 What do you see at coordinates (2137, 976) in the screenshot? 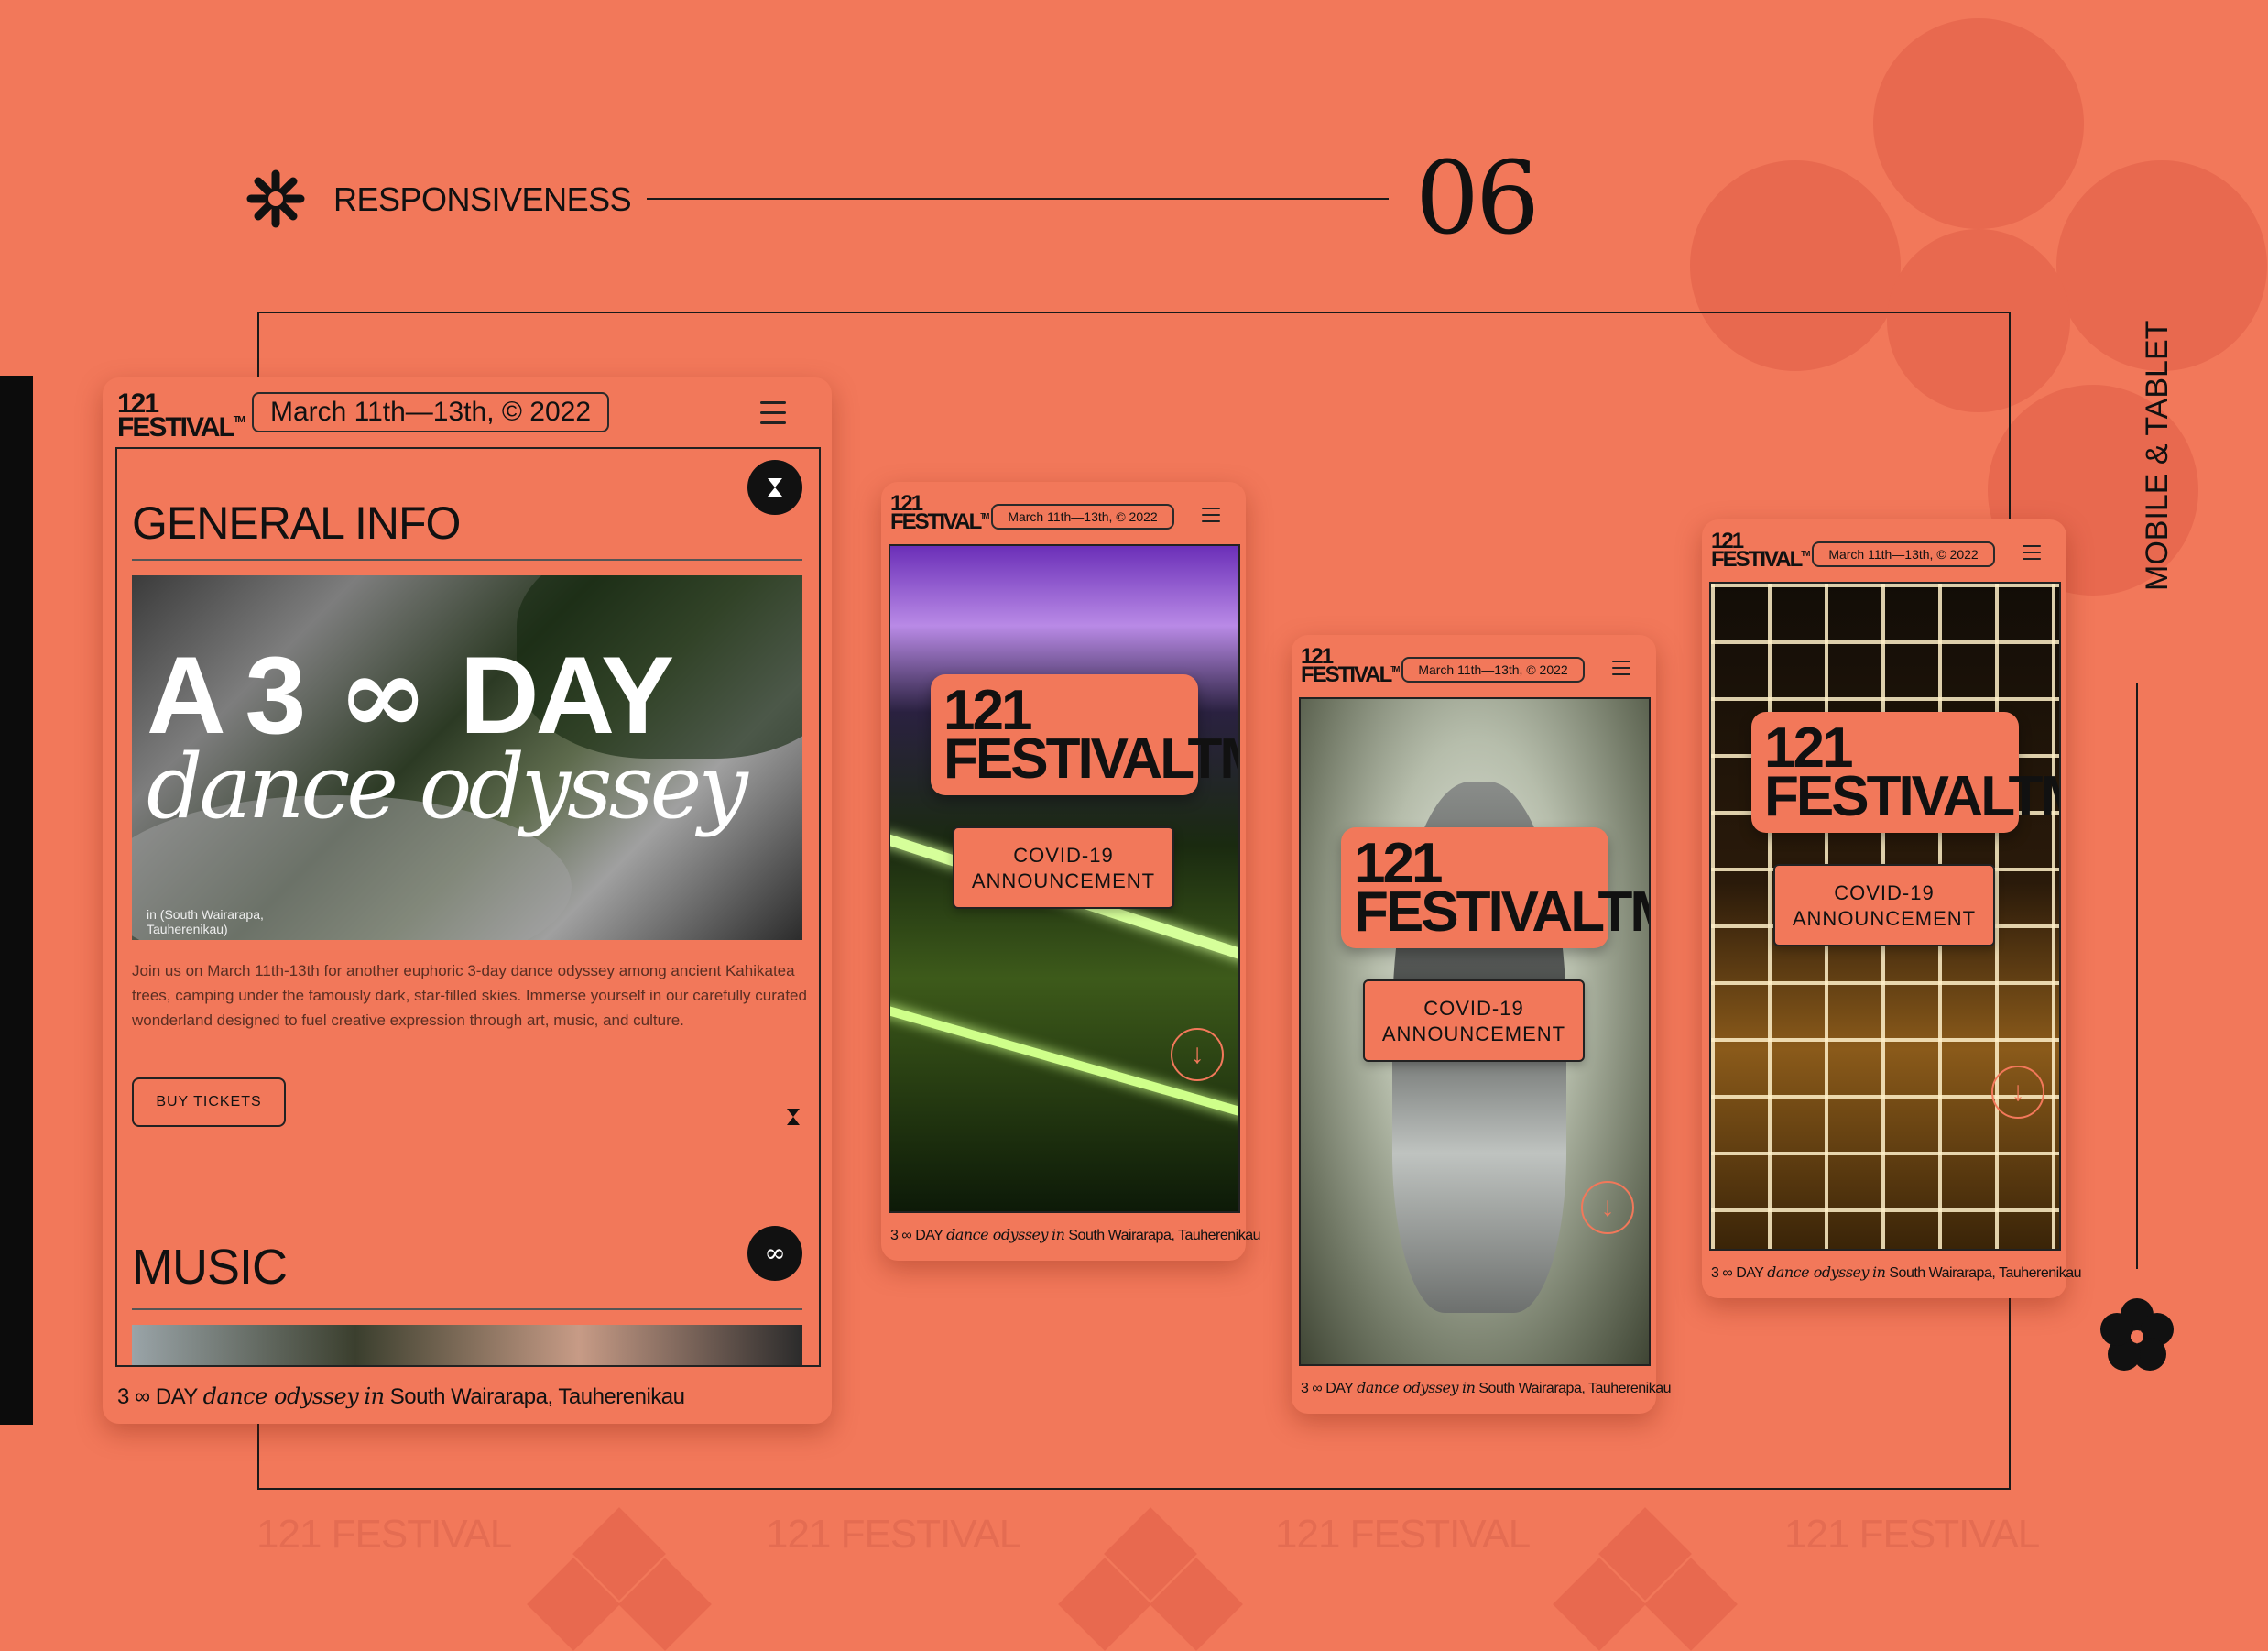
I see `side-divider` at bounding box center [2137, 976].